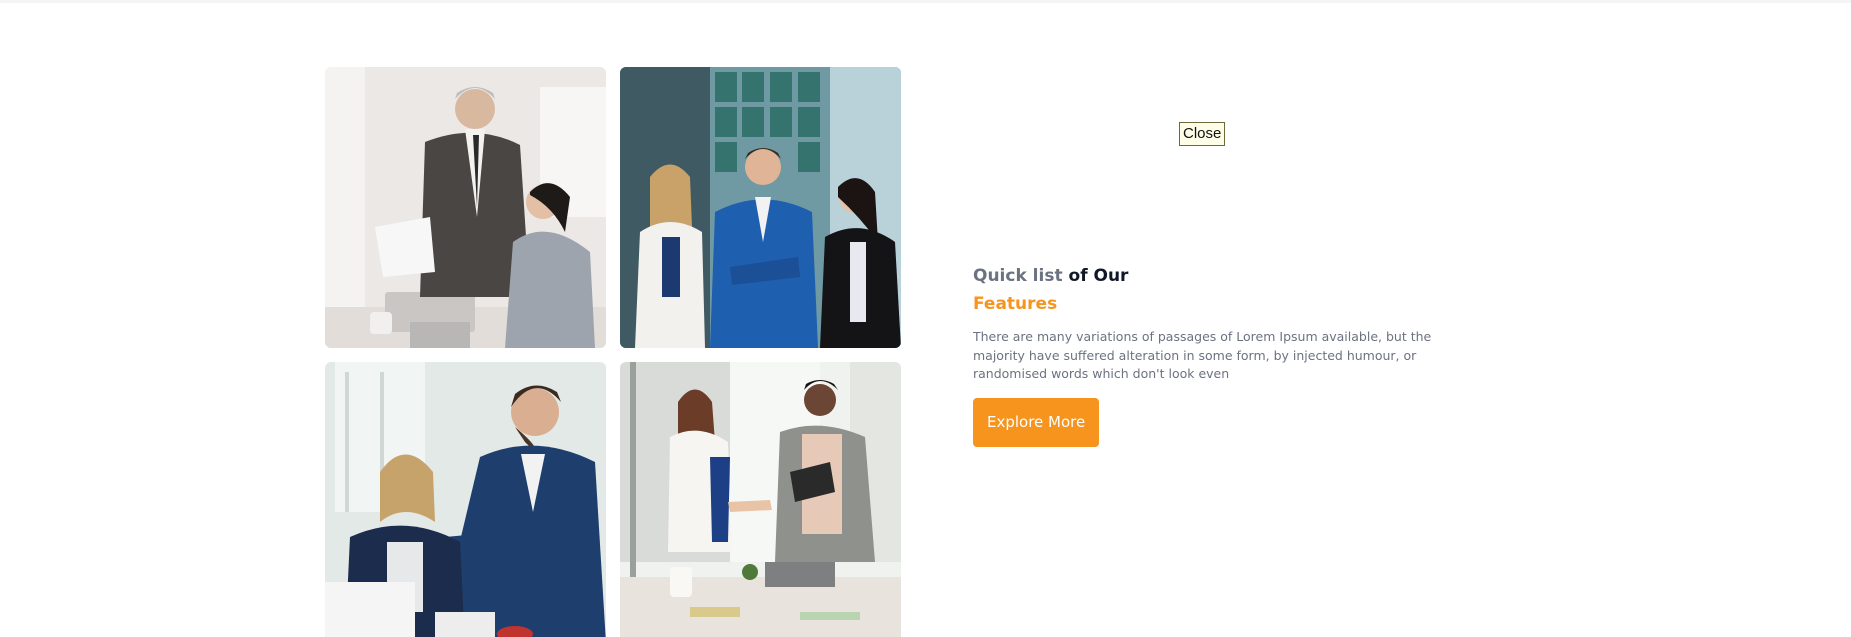 The width and height of the screenshot is (1851, 637). Describe the element at coordinates (760, 499) in the screenshot. I see `photo-handshake` at that location.